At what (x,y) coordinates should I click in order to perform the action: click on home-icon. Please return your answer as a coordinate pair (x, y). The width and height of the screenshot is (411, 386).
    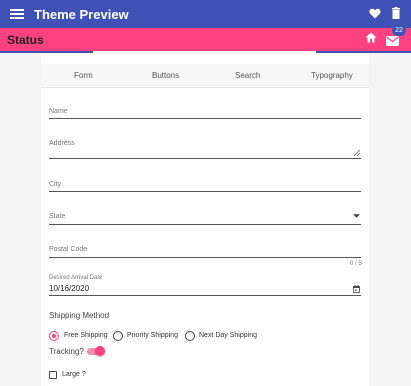
    Looking at the image, I should click on (371, 37).